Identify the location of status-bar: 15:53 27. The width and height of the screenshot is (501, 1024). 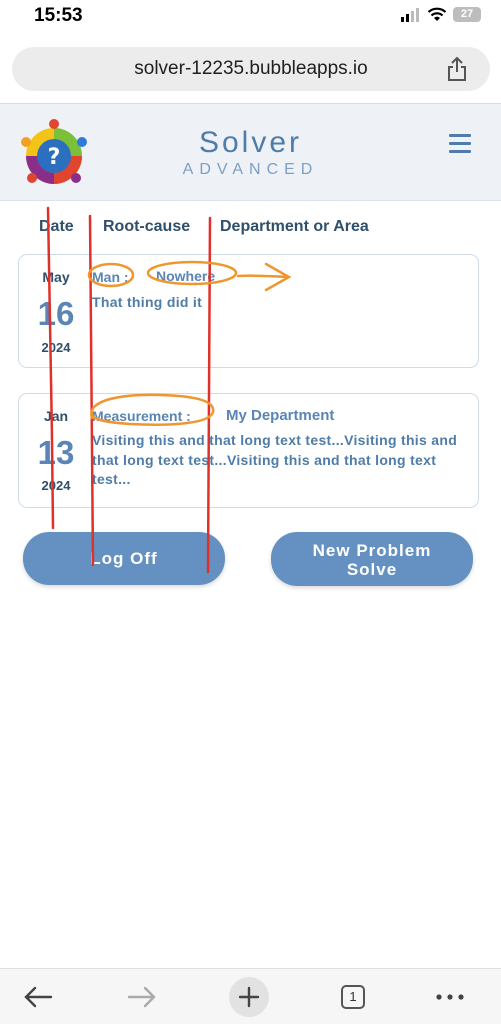
(250, 17).